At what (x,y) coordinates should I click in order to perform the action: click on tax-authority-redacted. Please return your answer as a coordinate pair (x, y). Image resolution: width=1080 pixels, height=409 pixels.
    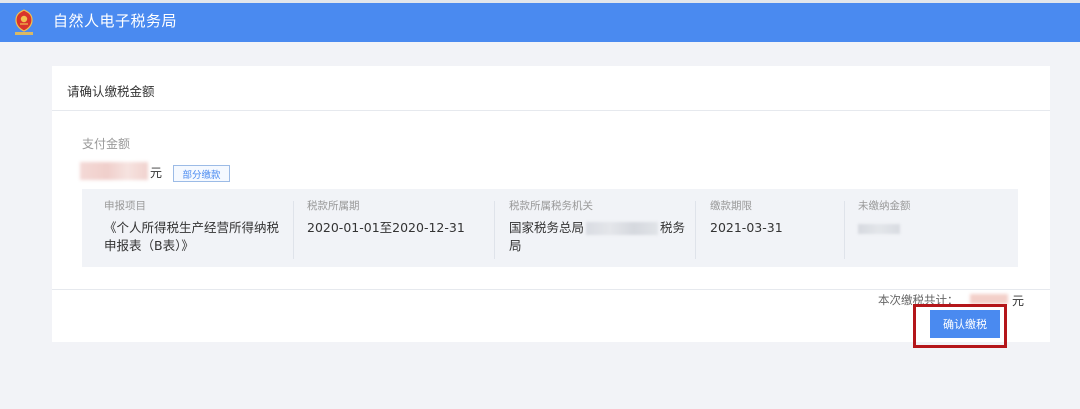
    Looking at the image, I should click on (622, 228).